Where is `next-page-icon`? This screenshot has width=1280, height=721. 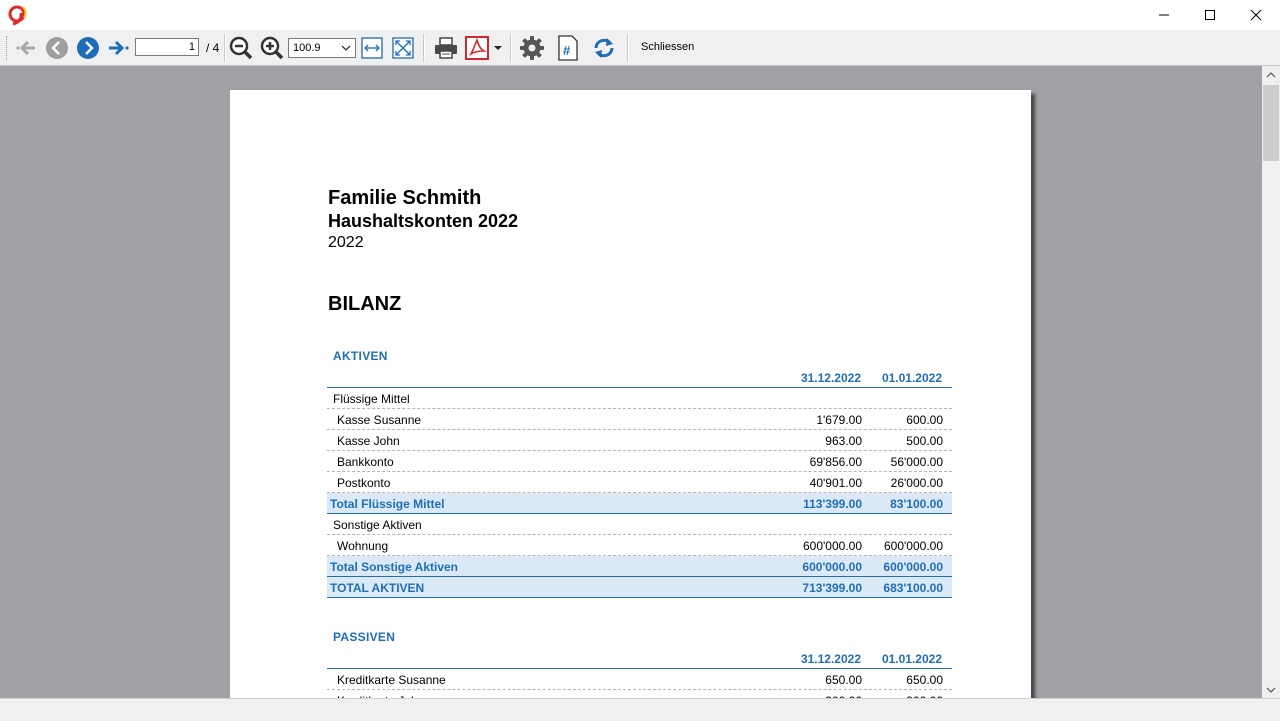 next-page-icon is located at coordinates (88, 48).